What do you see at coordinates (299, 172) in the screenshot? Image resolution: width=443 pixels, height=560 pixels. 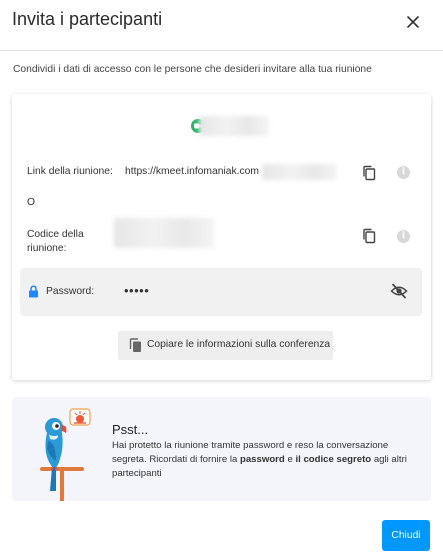 I see `meeting-link-redacted` at bounding box center [299, 172].